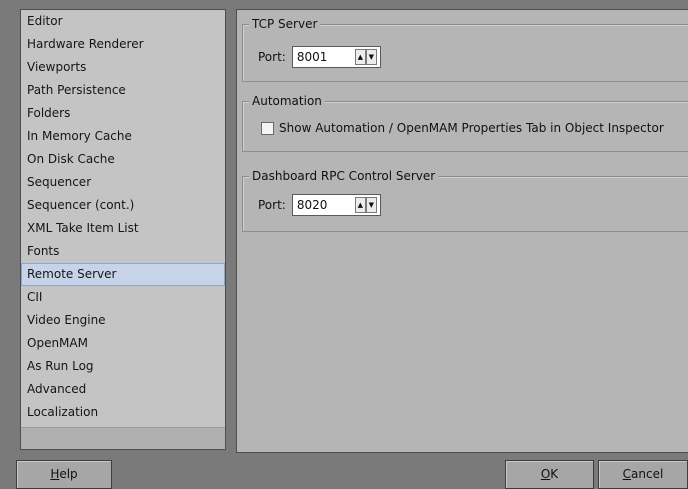  What do you see at coordinates (123, 90) in the screenshot?
I see `category-item-path-persistence: Path Persistence` at bounding box center [123, 90].